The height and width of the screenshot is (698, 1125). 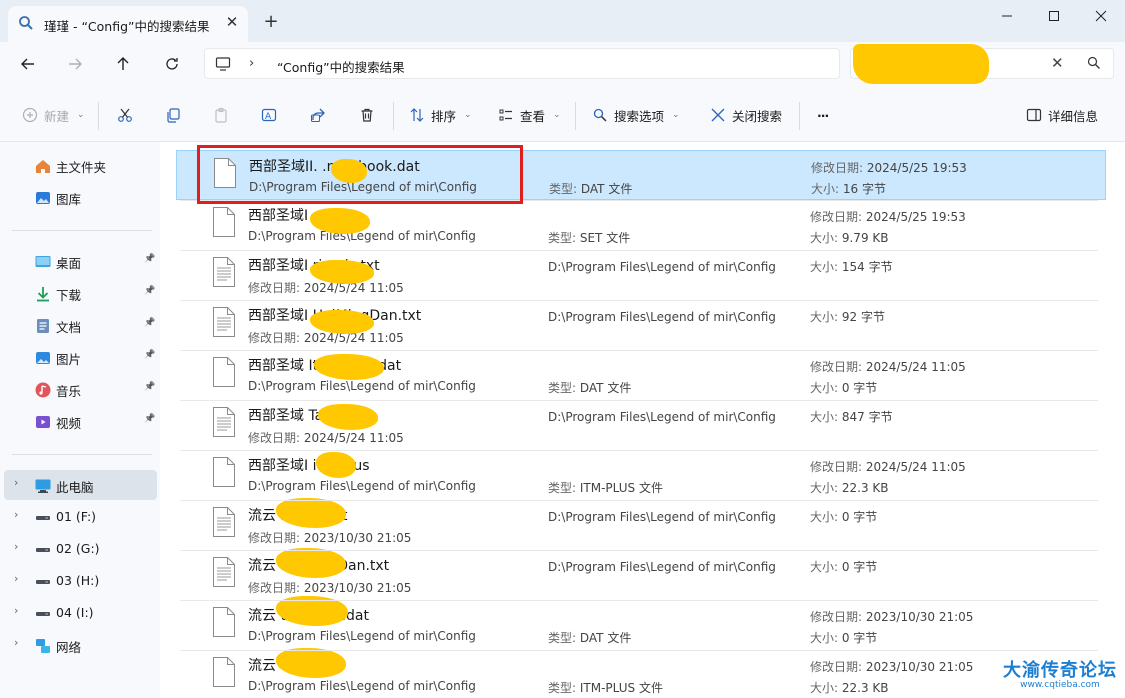 What do you see at coordinates (505, 115) in the screenshot?
I see `view-list-icon` at bounding box center [505, 115].